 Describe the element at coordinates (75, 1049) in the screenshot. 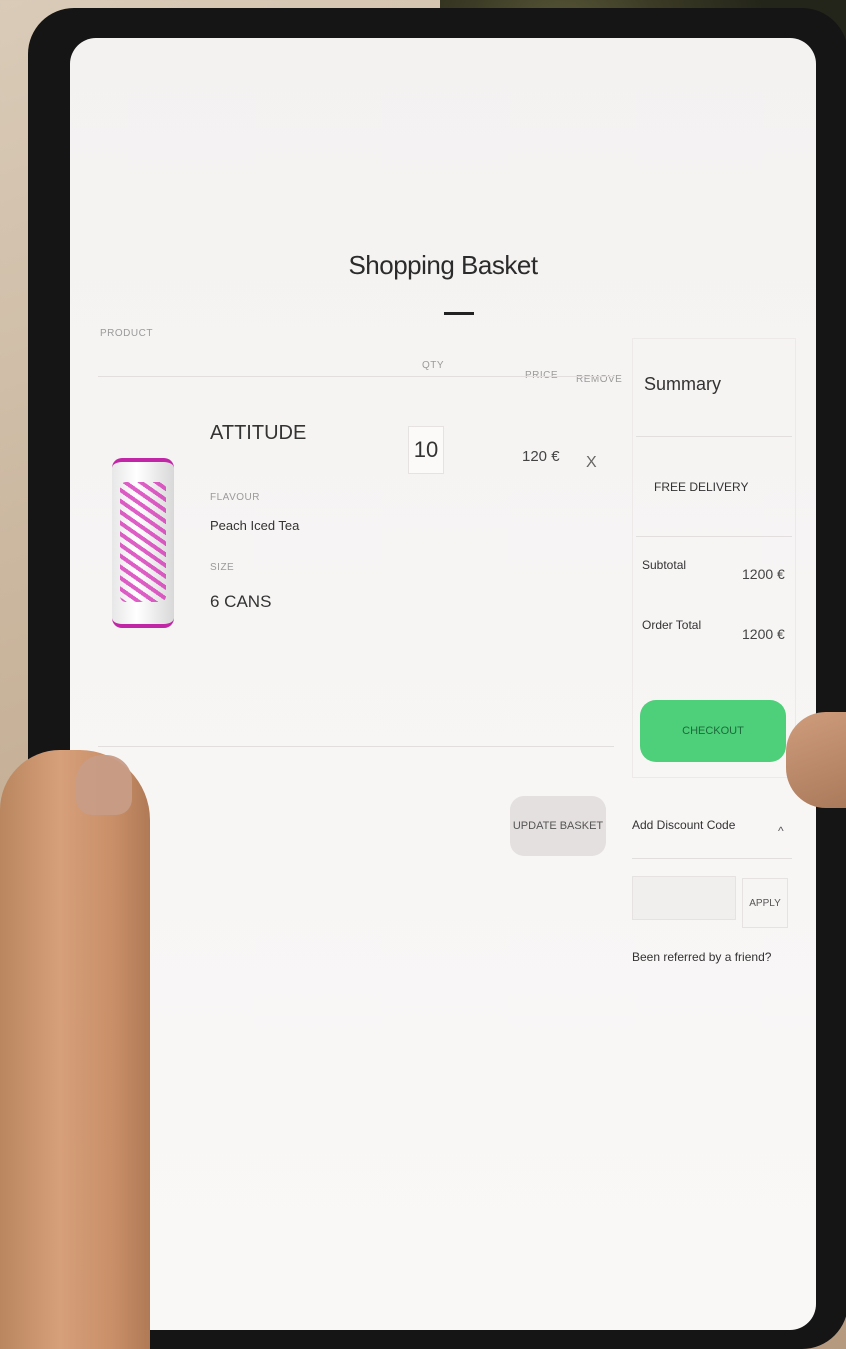

I see `left-thumb` at that location.